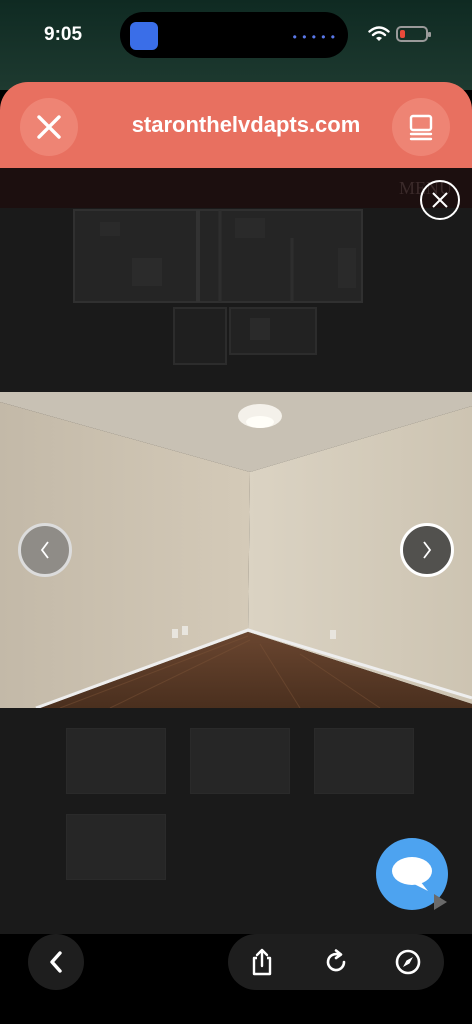 The height and width of the screenshot is (1024, 472). What do you see at coordinates (314, 37) in the screenshot?
I see `activity-dots-icon: • • • • •` at bounding box center [314, 37].